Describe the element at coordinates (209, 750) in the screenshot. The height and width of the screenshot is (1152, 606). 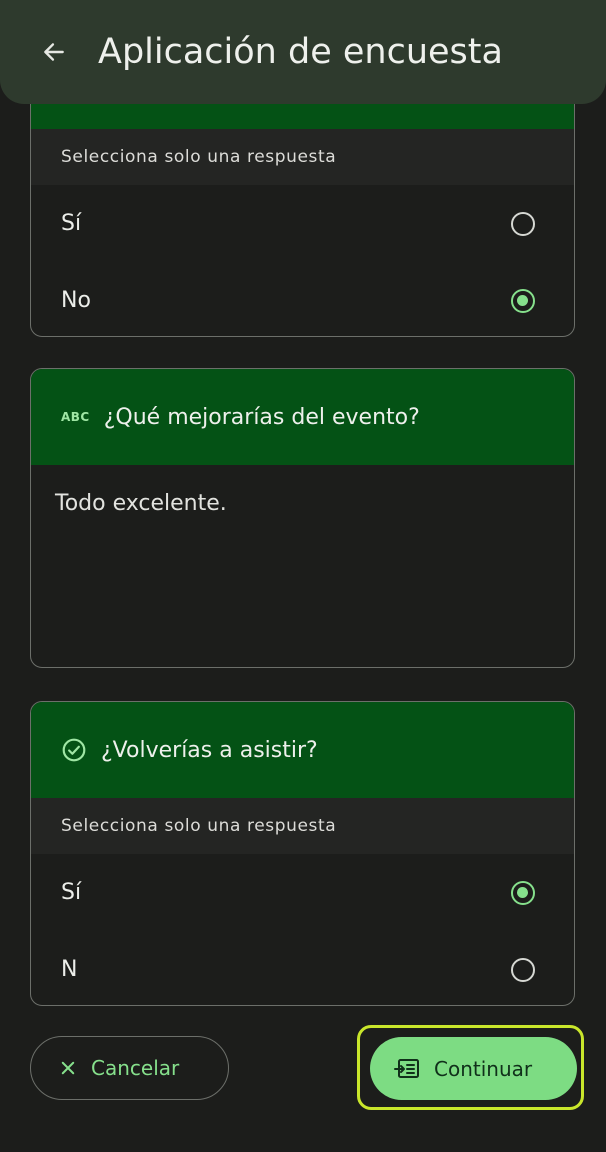
I see `question-3-title: ¿Volverías a asistir?` at that location.